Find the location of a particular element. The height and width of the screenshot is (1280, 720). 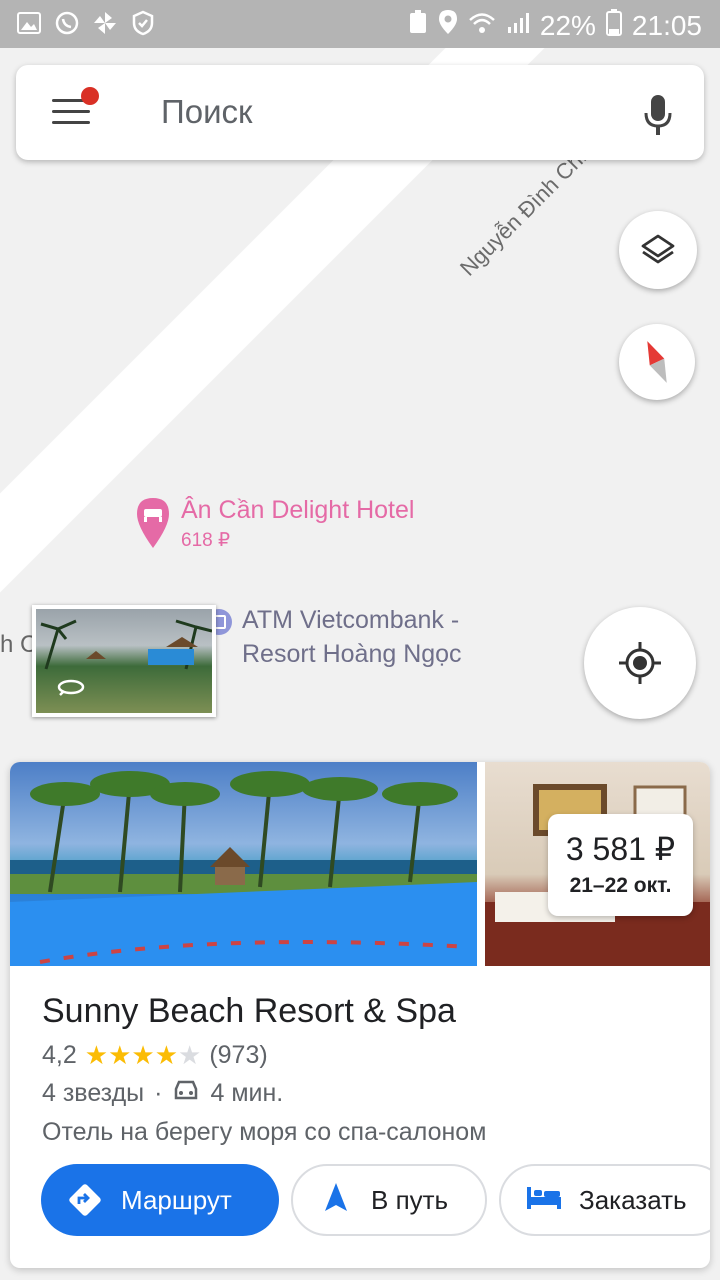

directions-label: Маршрут is located at coordinates (176, 1199).